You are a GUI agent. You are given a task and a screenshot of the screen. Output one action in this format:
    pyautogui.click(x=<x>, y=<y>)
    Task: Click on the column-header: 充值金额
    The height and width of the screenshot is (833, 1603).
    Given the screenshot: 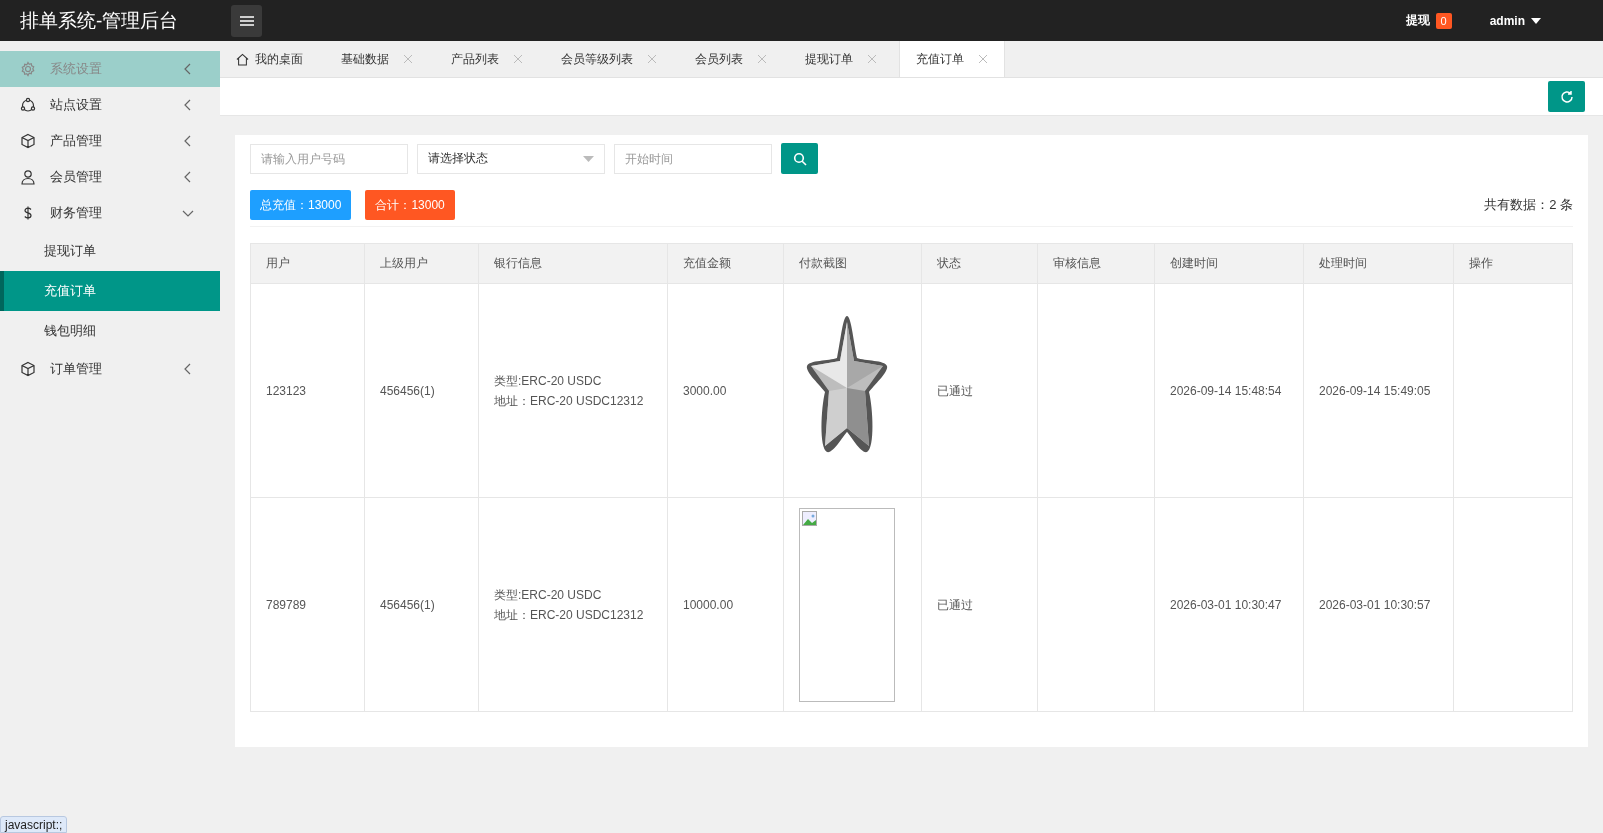 What is the action you would take?
    pyautogui.click(x=725, y=263)
    